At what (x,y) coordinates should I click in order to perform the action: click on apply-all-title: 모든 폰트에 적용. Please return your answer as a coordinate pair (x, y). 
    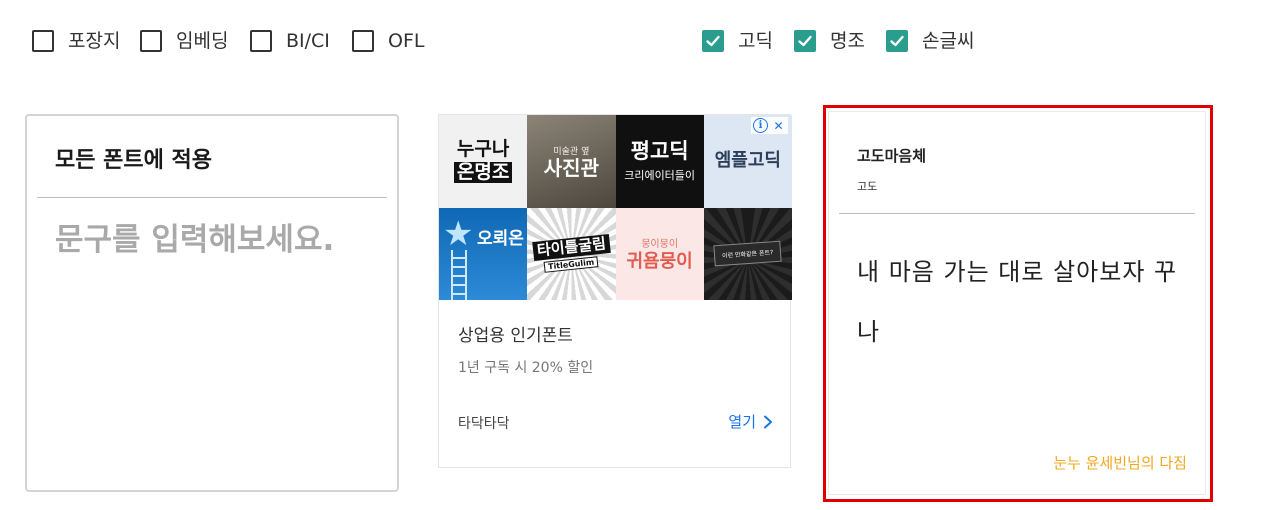
    Looking at the image, I should click on (133, 160).